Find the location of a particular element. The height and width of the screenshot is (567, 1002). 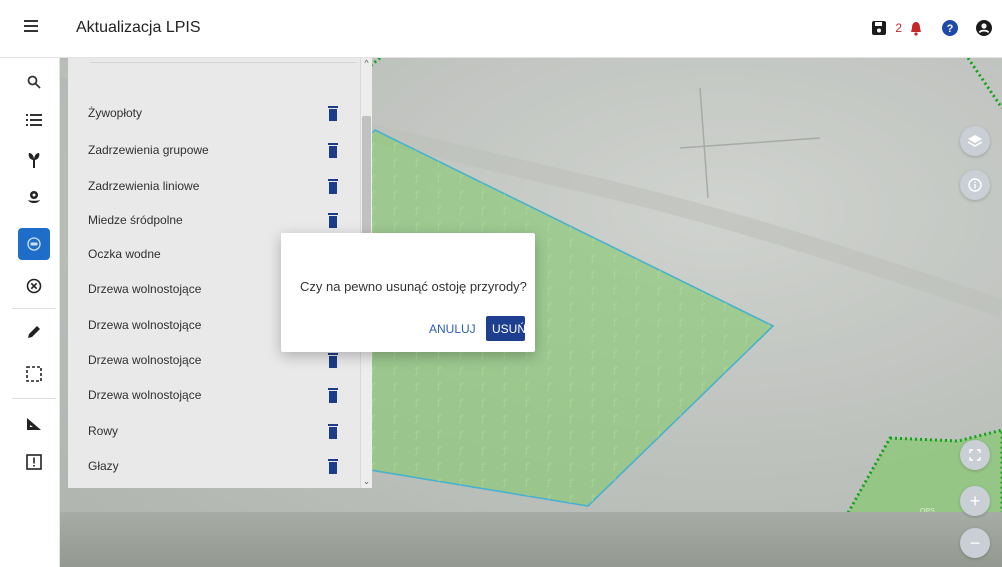

save-icon is located at coordinates (879, 28).